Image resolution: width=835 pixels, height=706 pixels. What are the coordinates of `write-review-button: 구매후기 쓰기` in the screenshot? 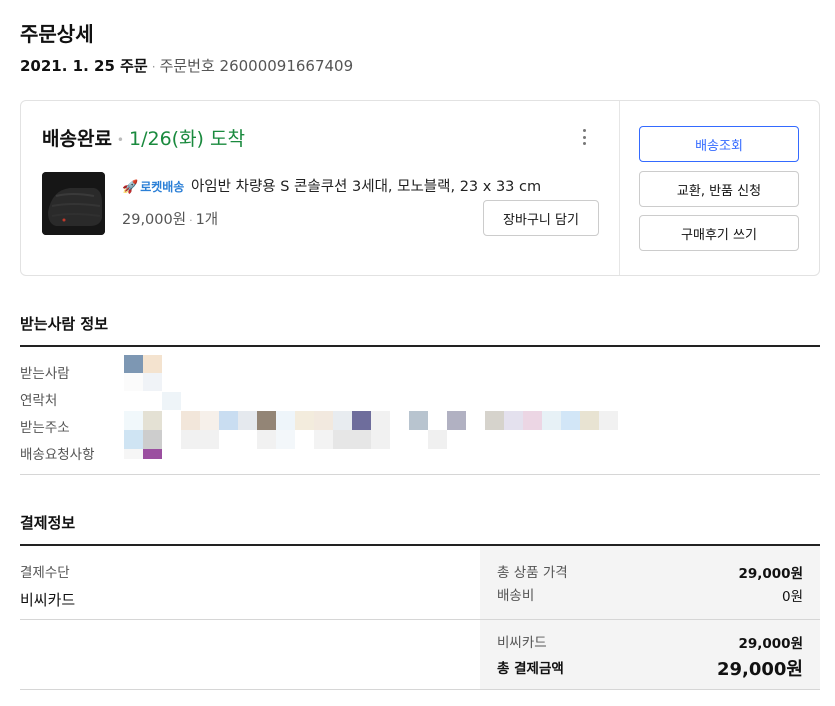 It's located at (719, 233).